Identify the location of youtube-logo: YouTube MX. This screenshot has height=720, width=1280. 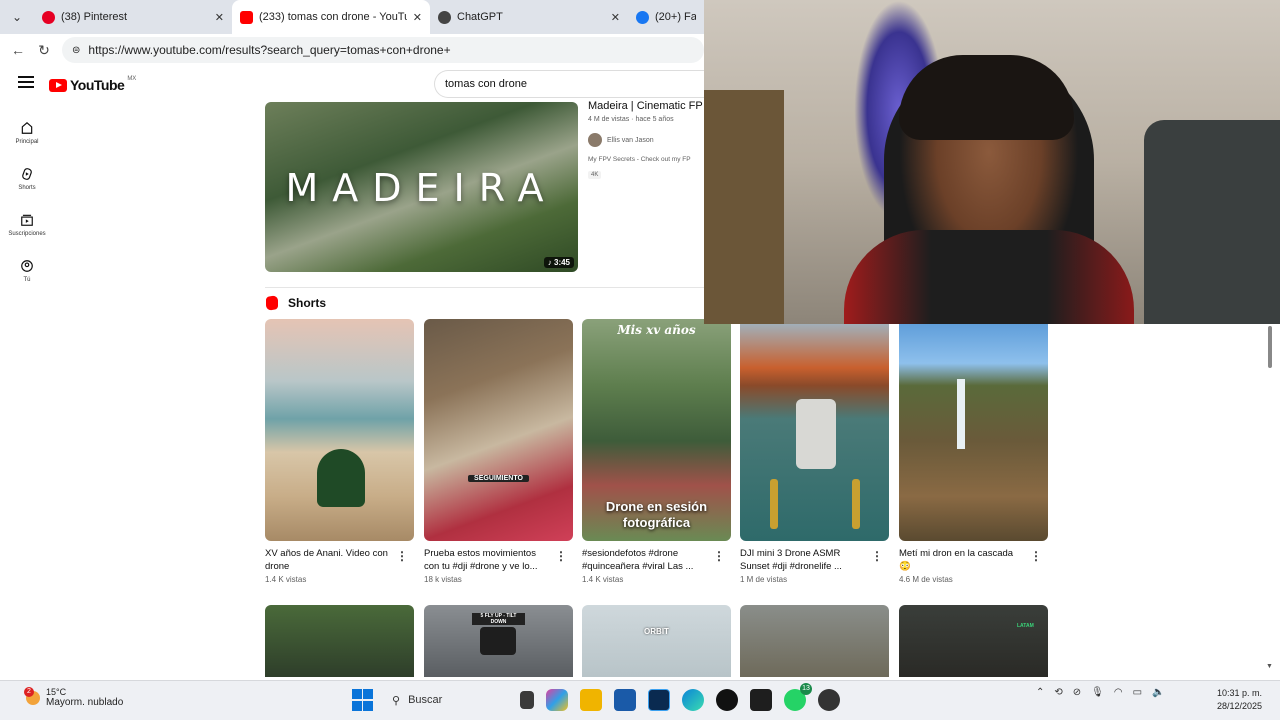
(92, 84).